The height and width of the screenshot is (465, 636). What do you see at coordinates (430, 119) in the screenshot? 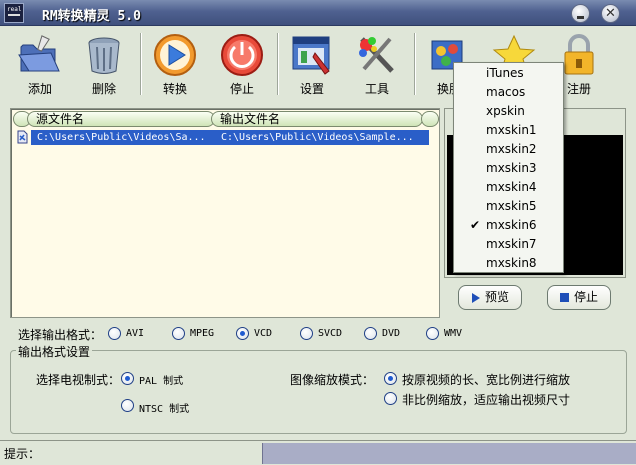
I see `column-header-extra` at bounding box center [430, 119].